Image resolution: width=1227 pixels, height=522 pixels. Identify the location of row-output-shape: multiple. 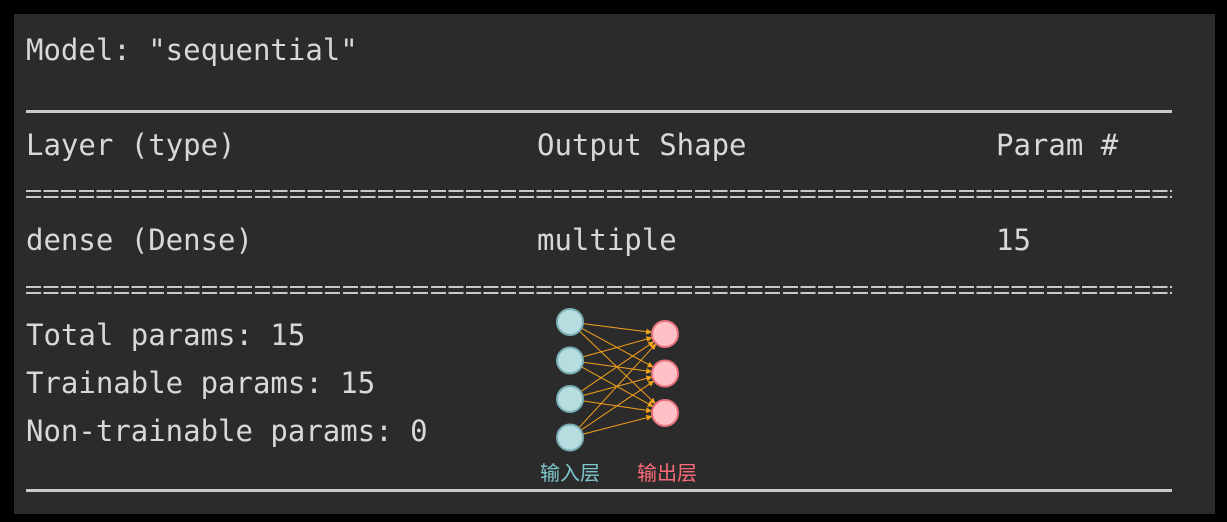
(607, 240).